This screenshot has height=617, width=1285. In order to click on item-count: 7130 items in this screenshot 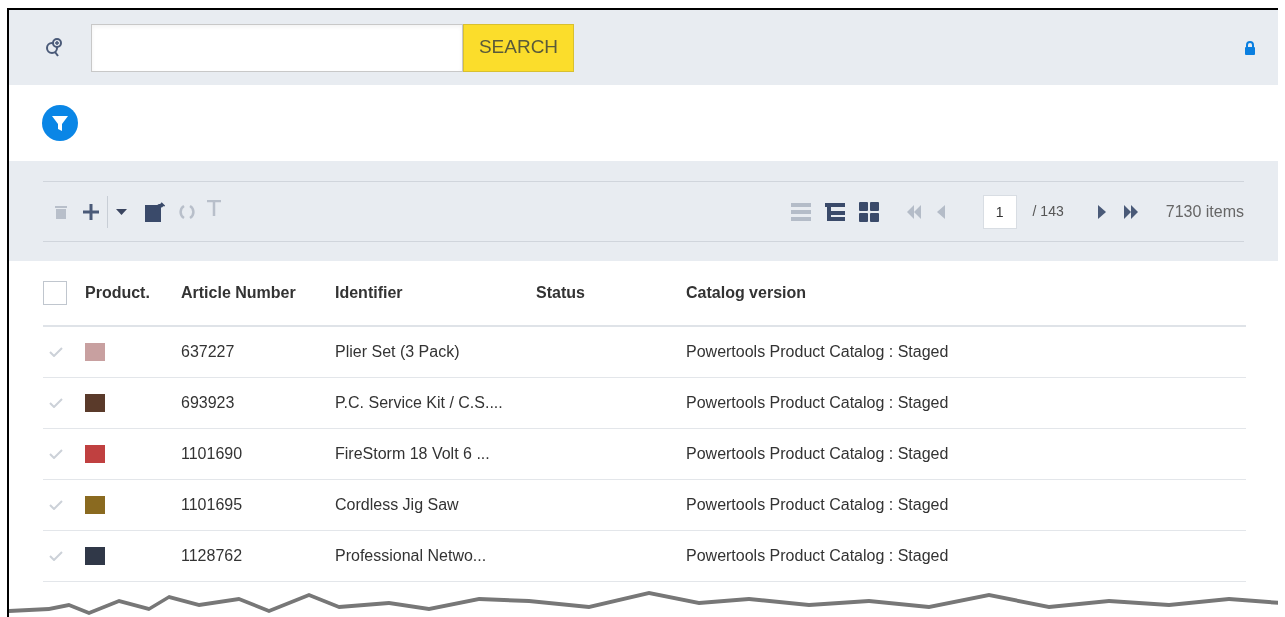, I will do `click(1204, 211)`.